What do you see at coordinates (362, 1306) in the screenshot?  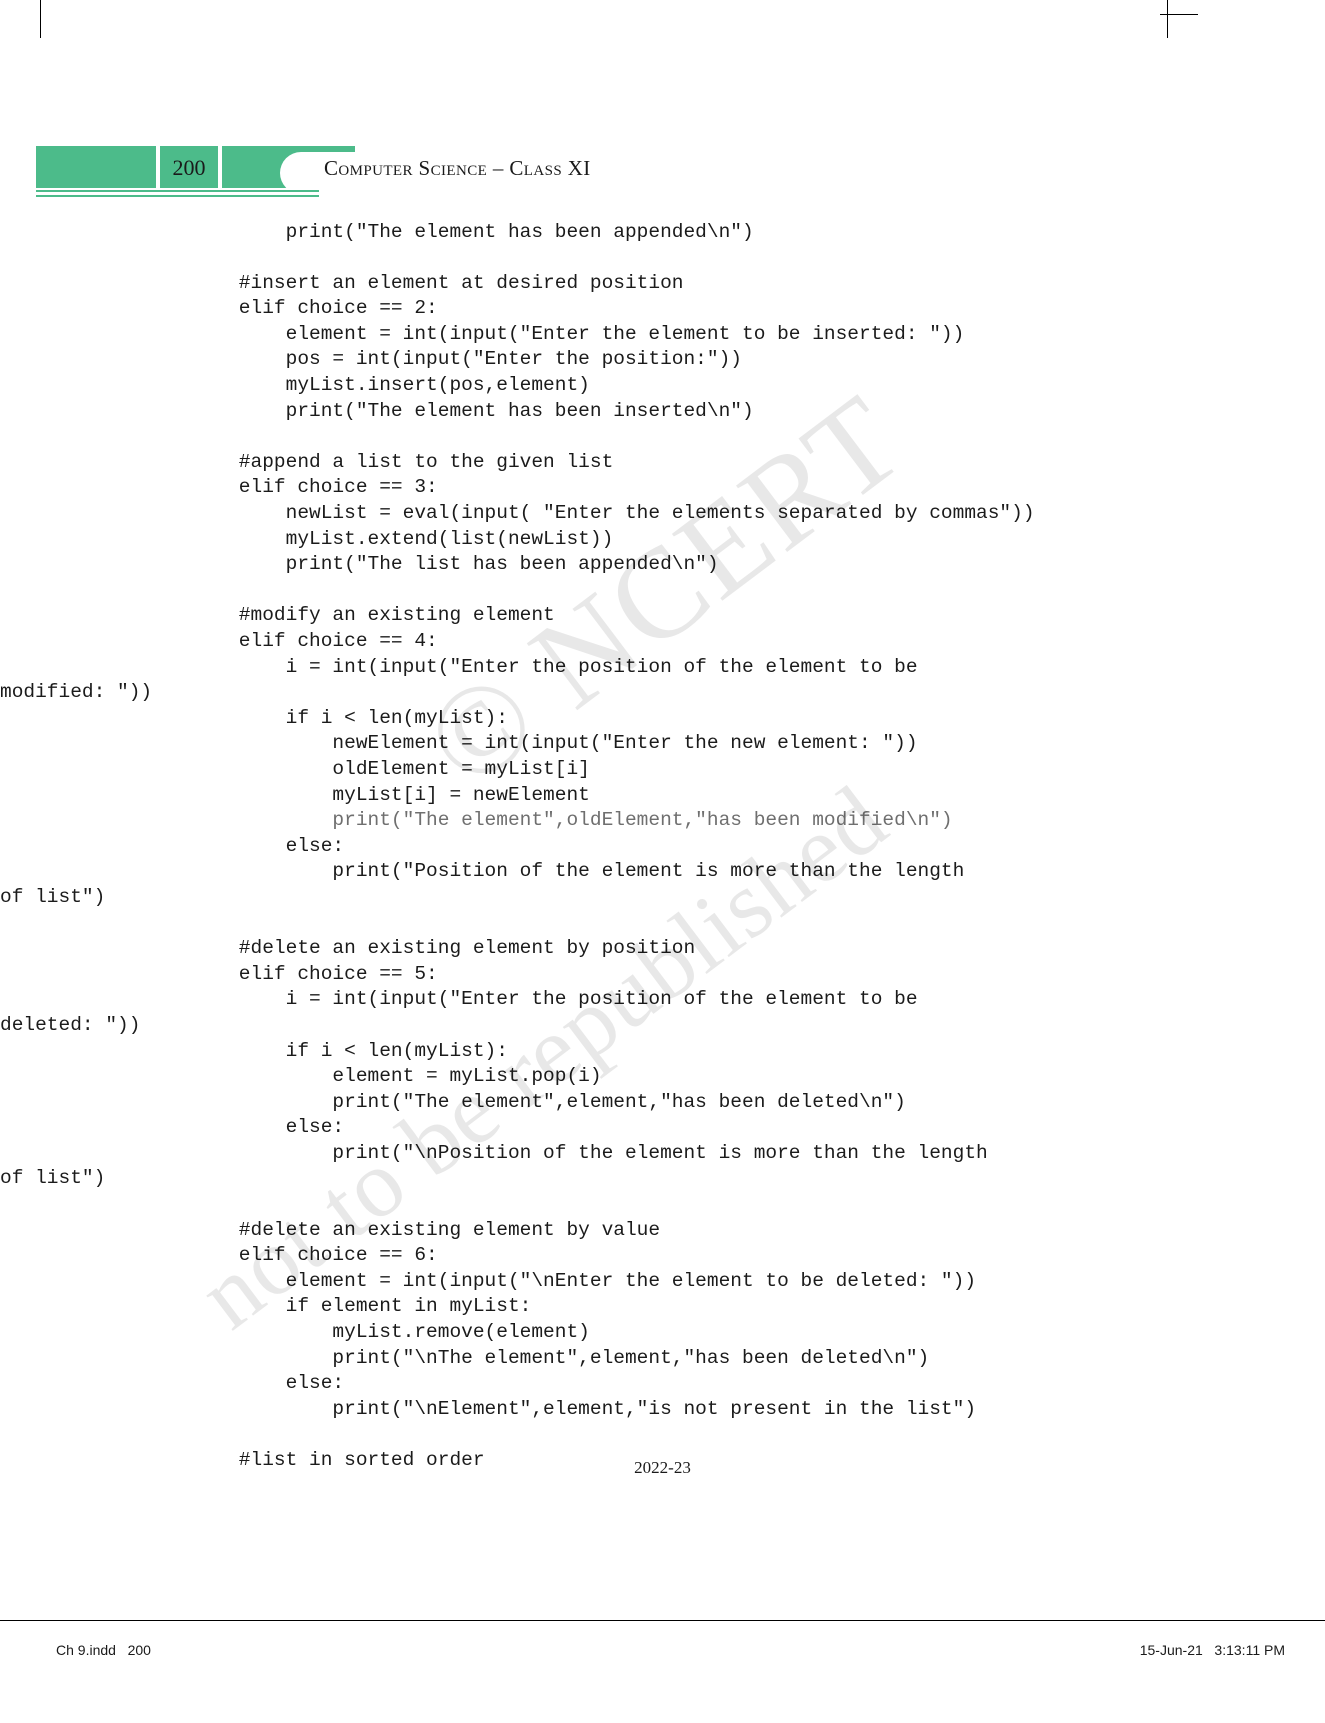 I see `code-line: if element in myList:` at bounding box center [362, 1306].